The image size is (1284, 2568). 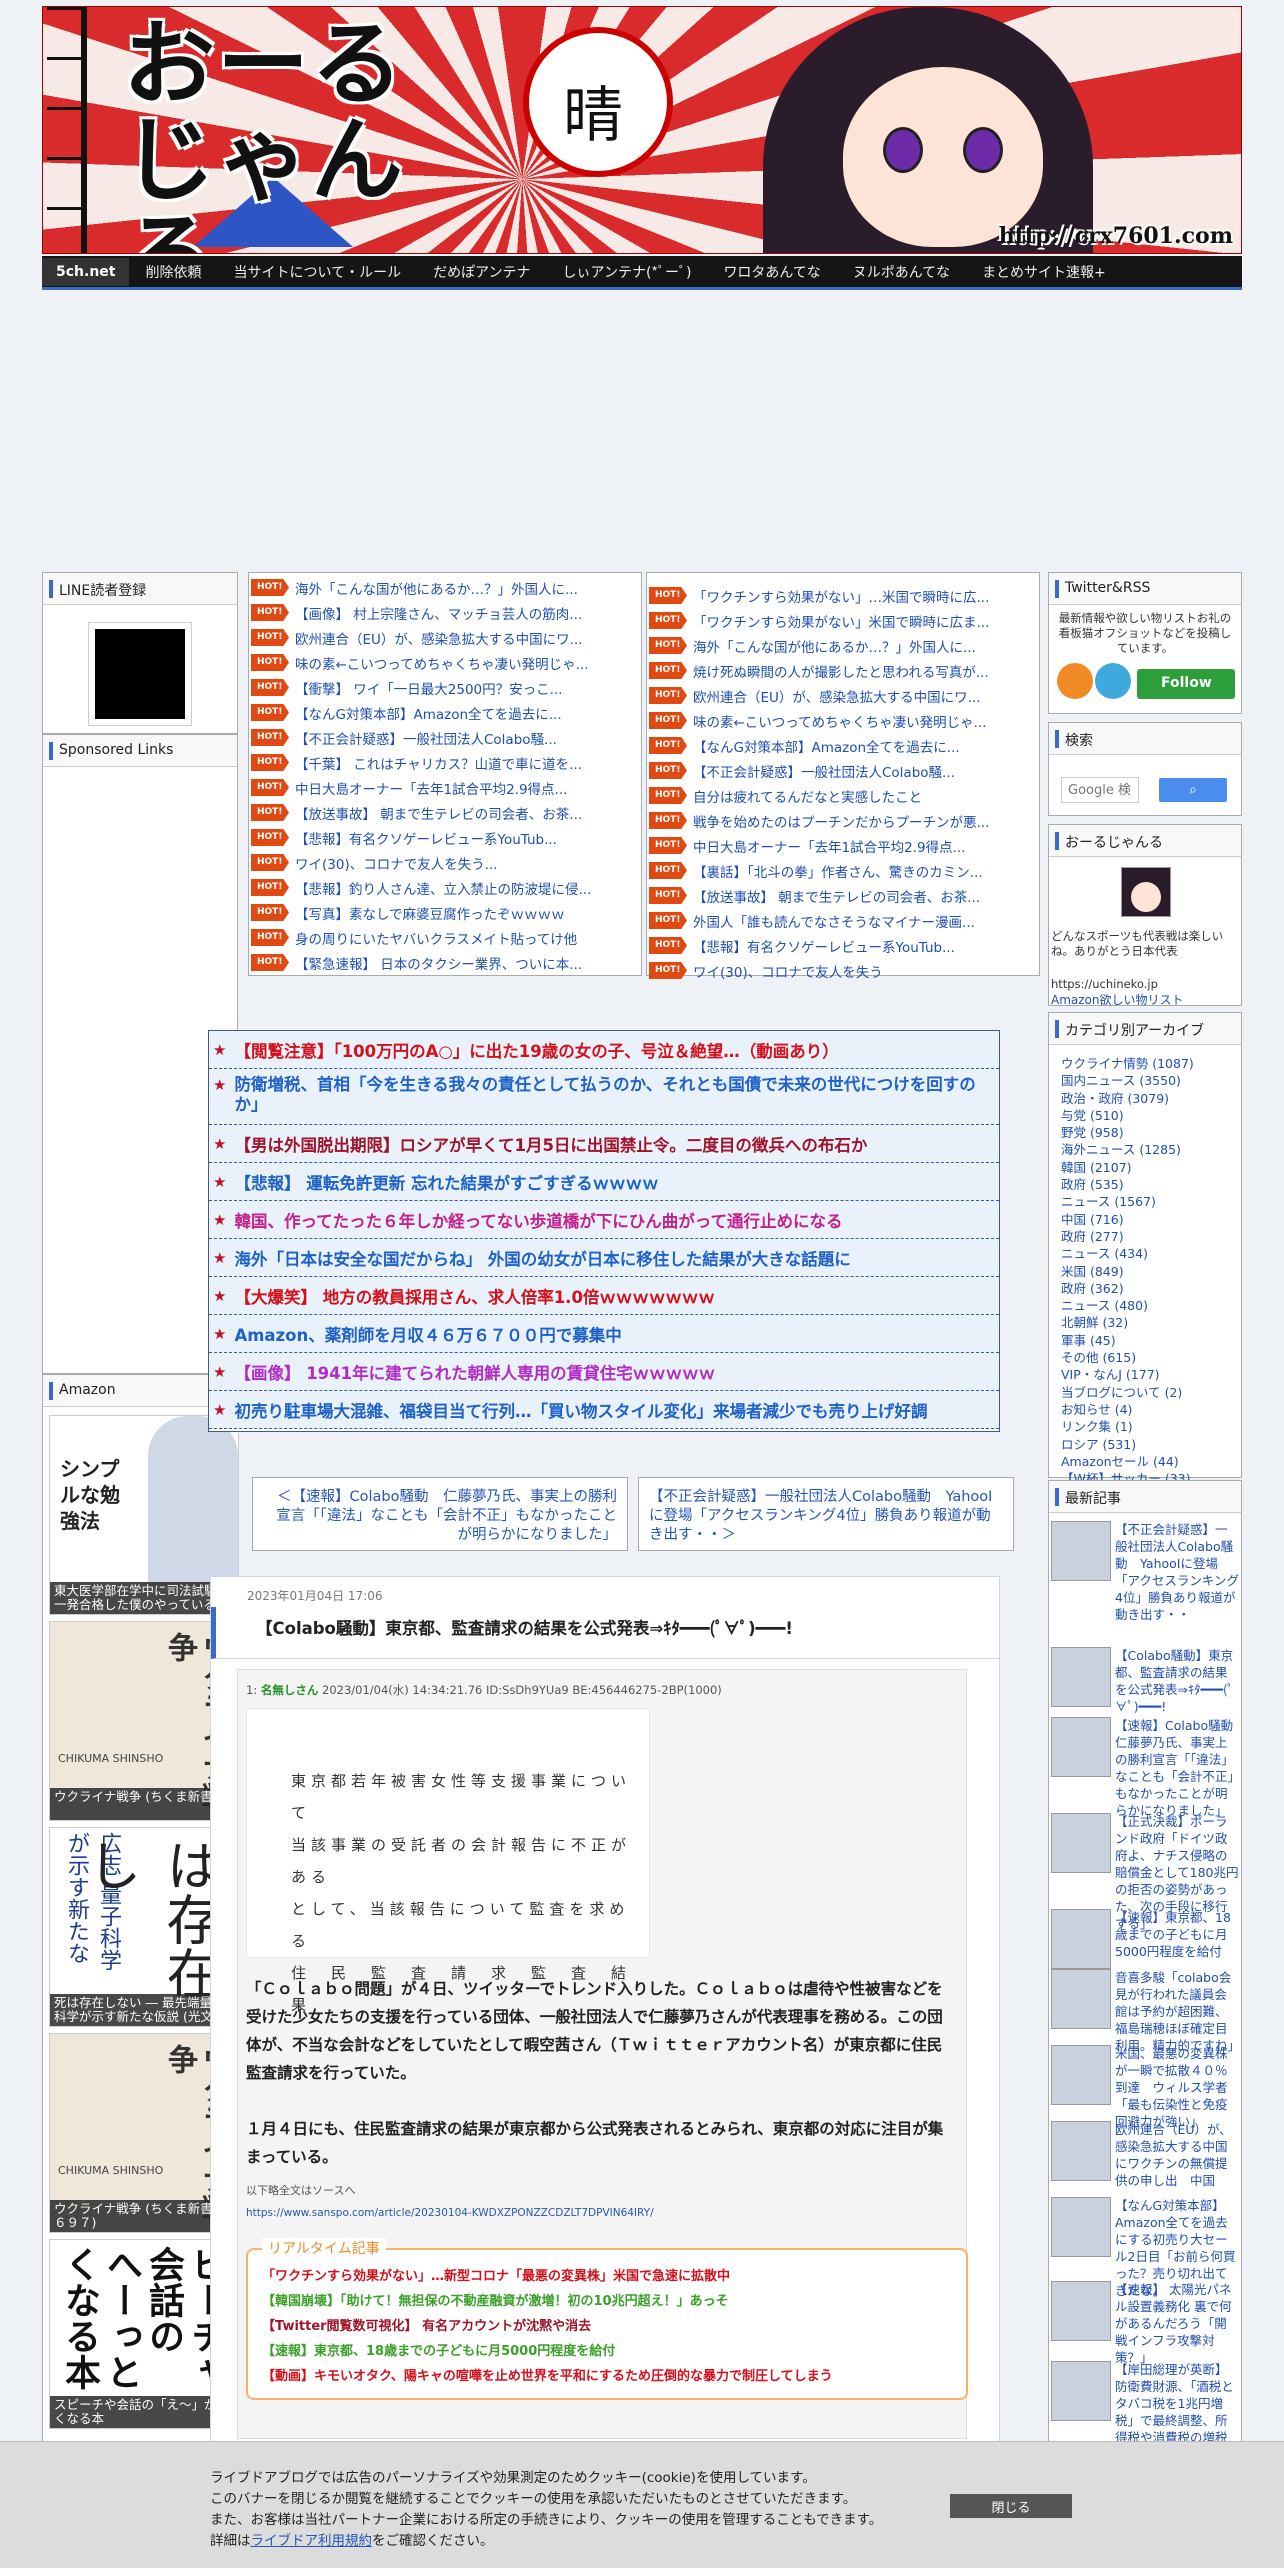 What do you see at coordinates (1146, 2159) in the screenshot?
I see `recent-item: 欧州連合（EU）が、感染急拡大する中国にワクチンの無償提供の申し出 中国` at bounding box center [1146, 2159].